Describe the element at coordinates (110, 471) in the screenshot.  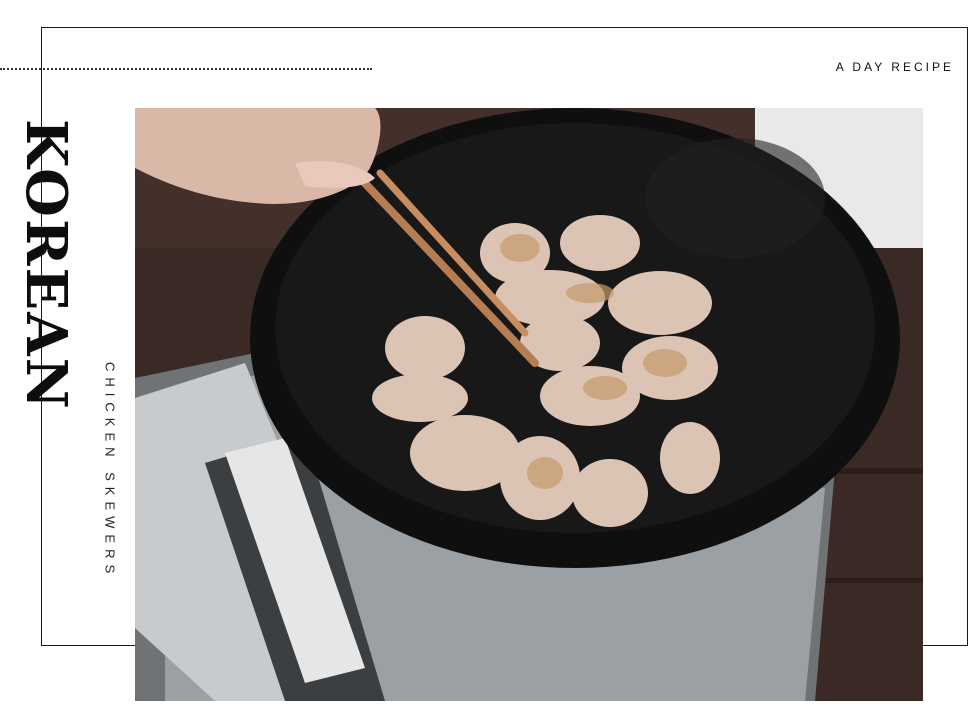
I see `subtitle-text: CHICKEN SKEWERS` at that location.